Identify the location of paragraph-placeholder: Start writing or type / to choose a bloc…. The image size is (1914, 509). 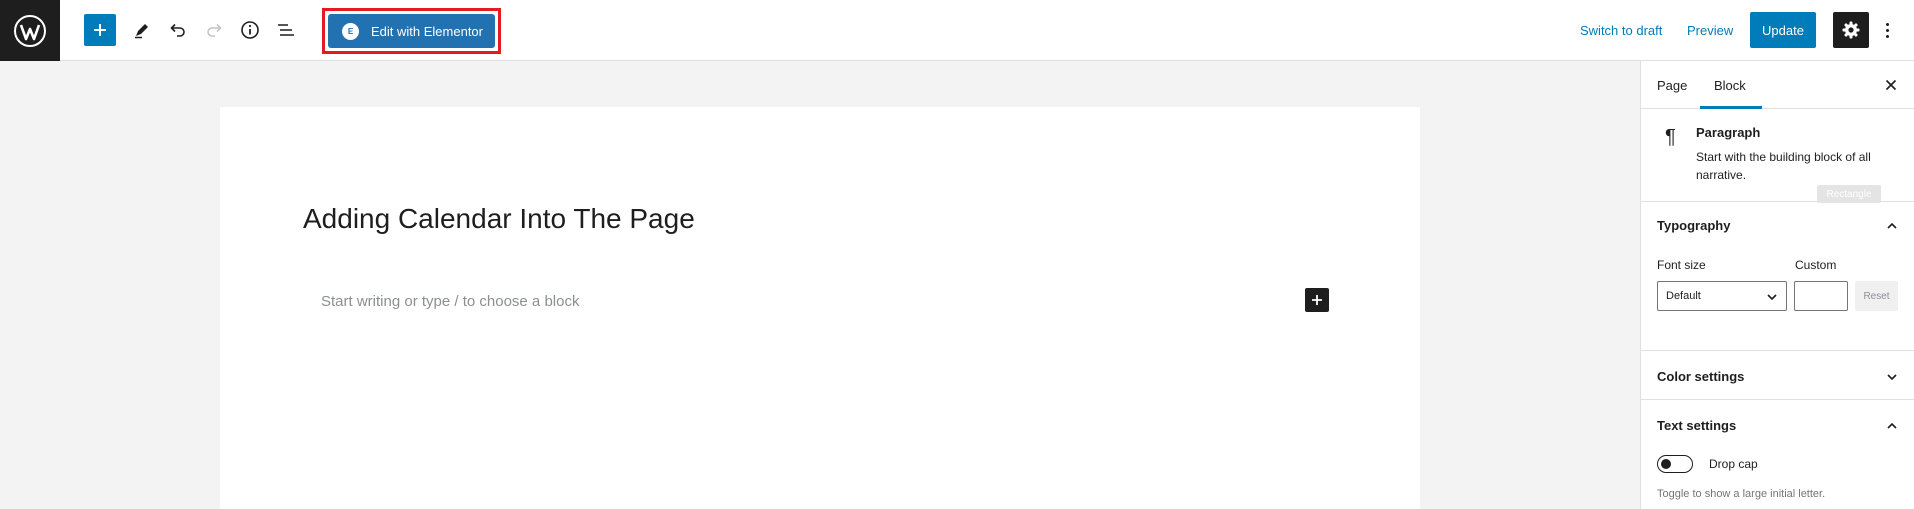
(450, 301).